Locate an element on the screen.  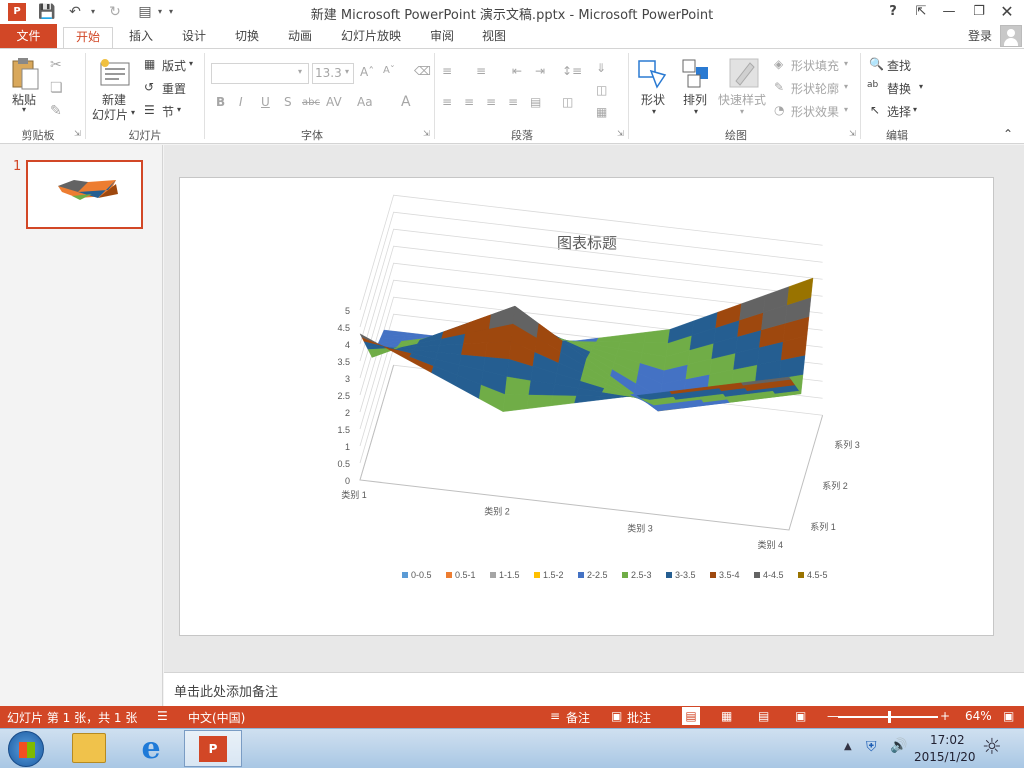
change-case-button: Aa is located at coordinates (365, 102).